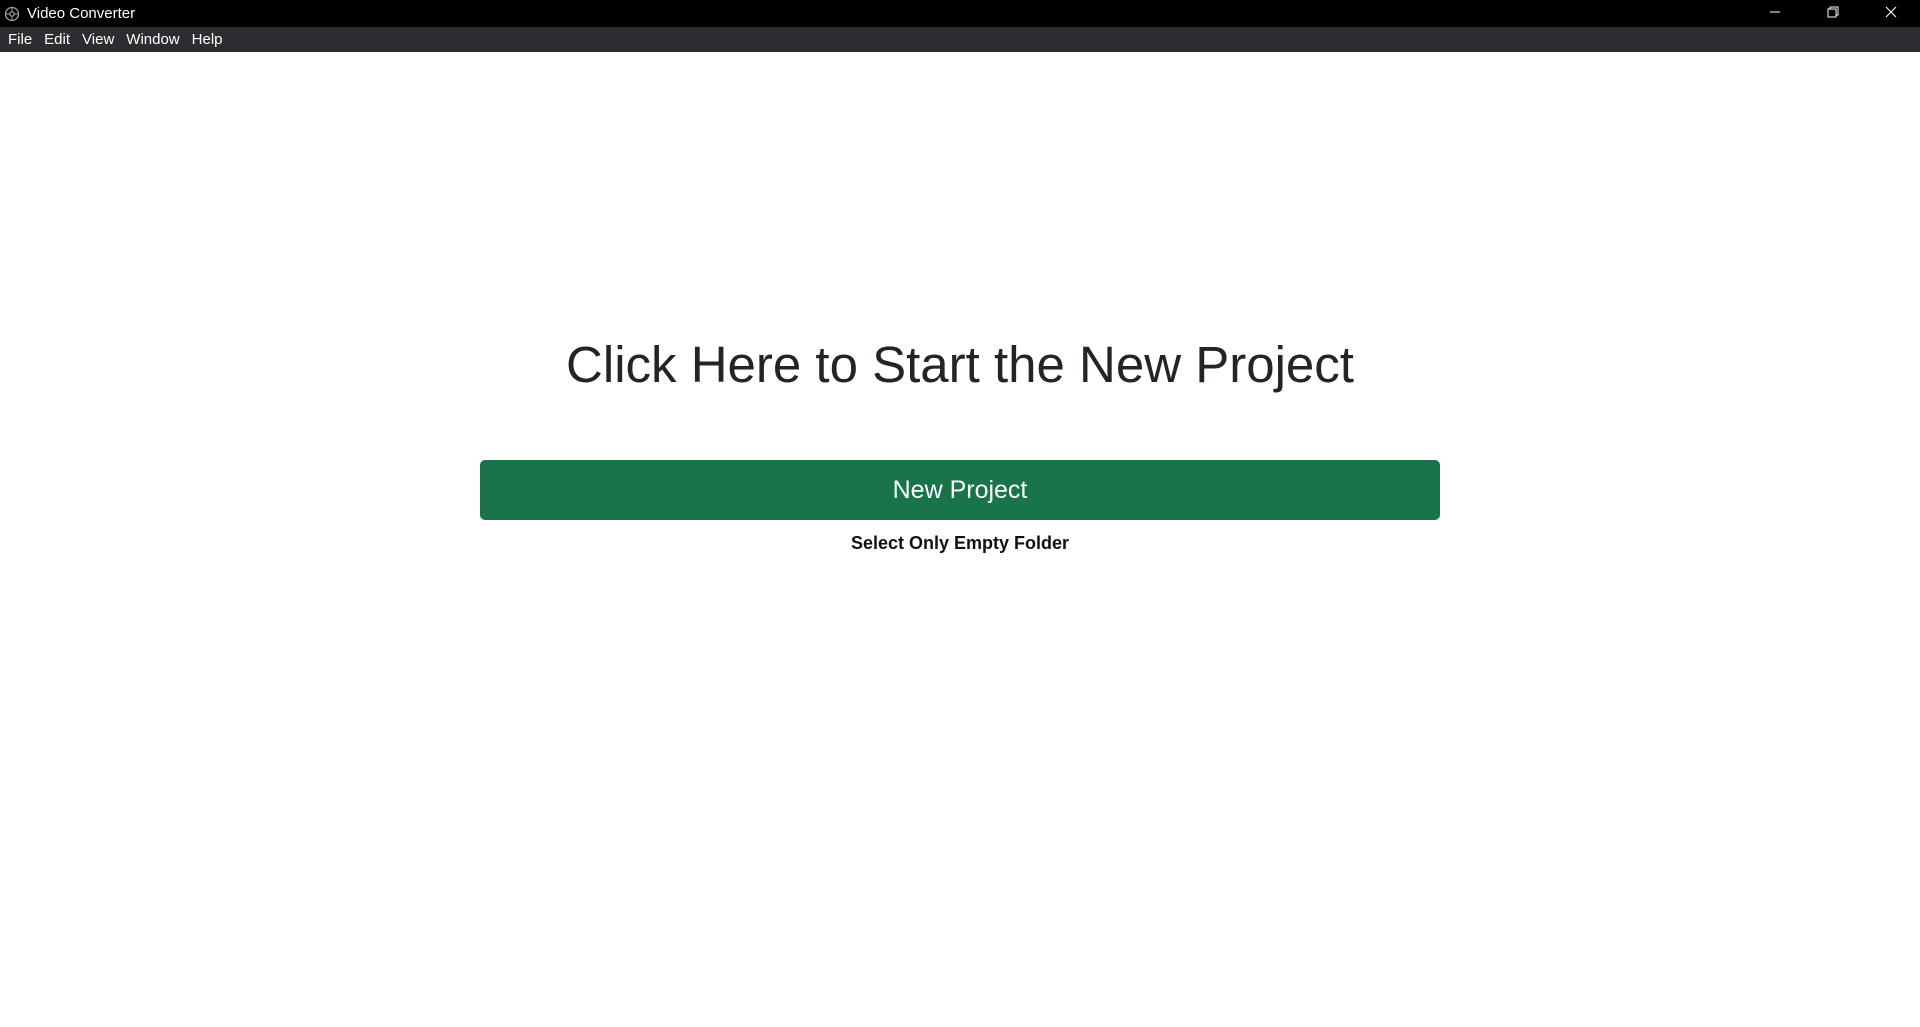  I want to click on menu-file: File, so click(20, 39).